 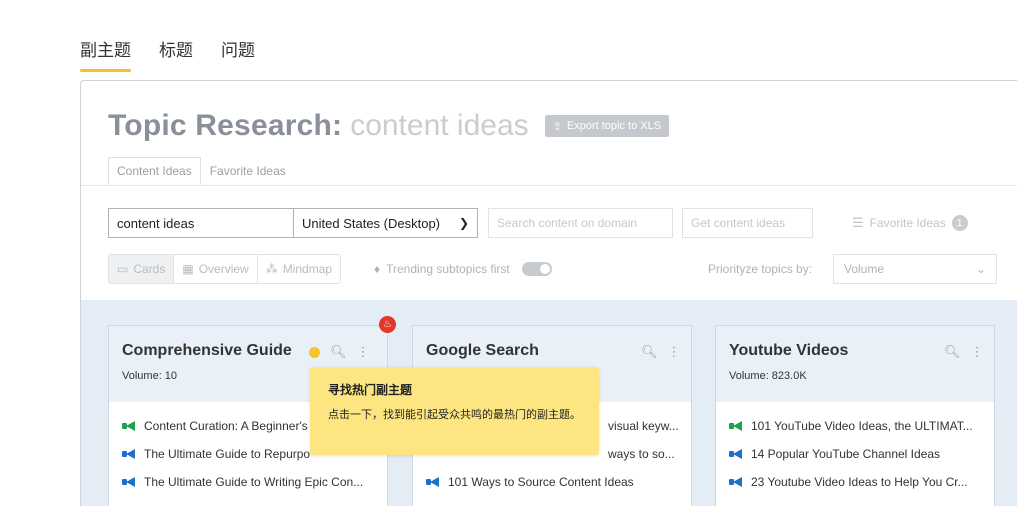 I want to click on divider, so click(x=549, y=185).